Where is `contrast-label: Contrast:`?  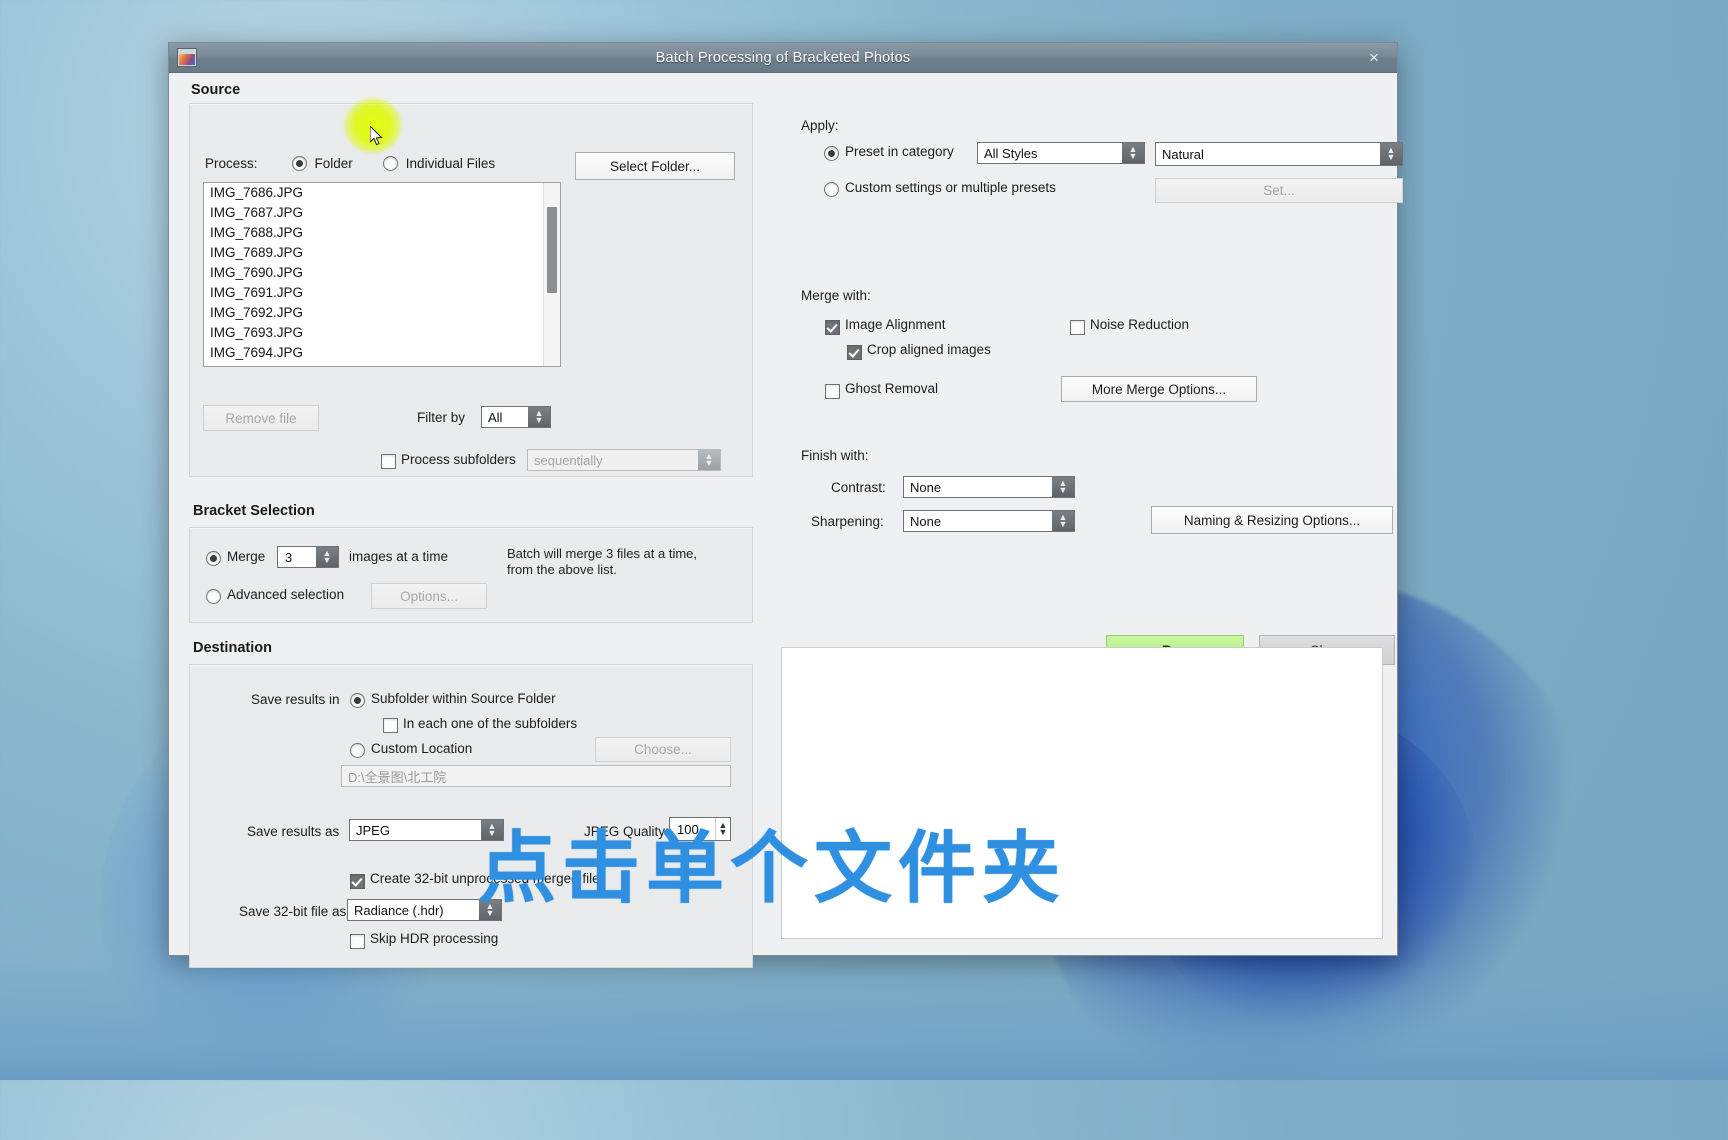 contrast-label: Contrast: is located at coordinates (858, 487).